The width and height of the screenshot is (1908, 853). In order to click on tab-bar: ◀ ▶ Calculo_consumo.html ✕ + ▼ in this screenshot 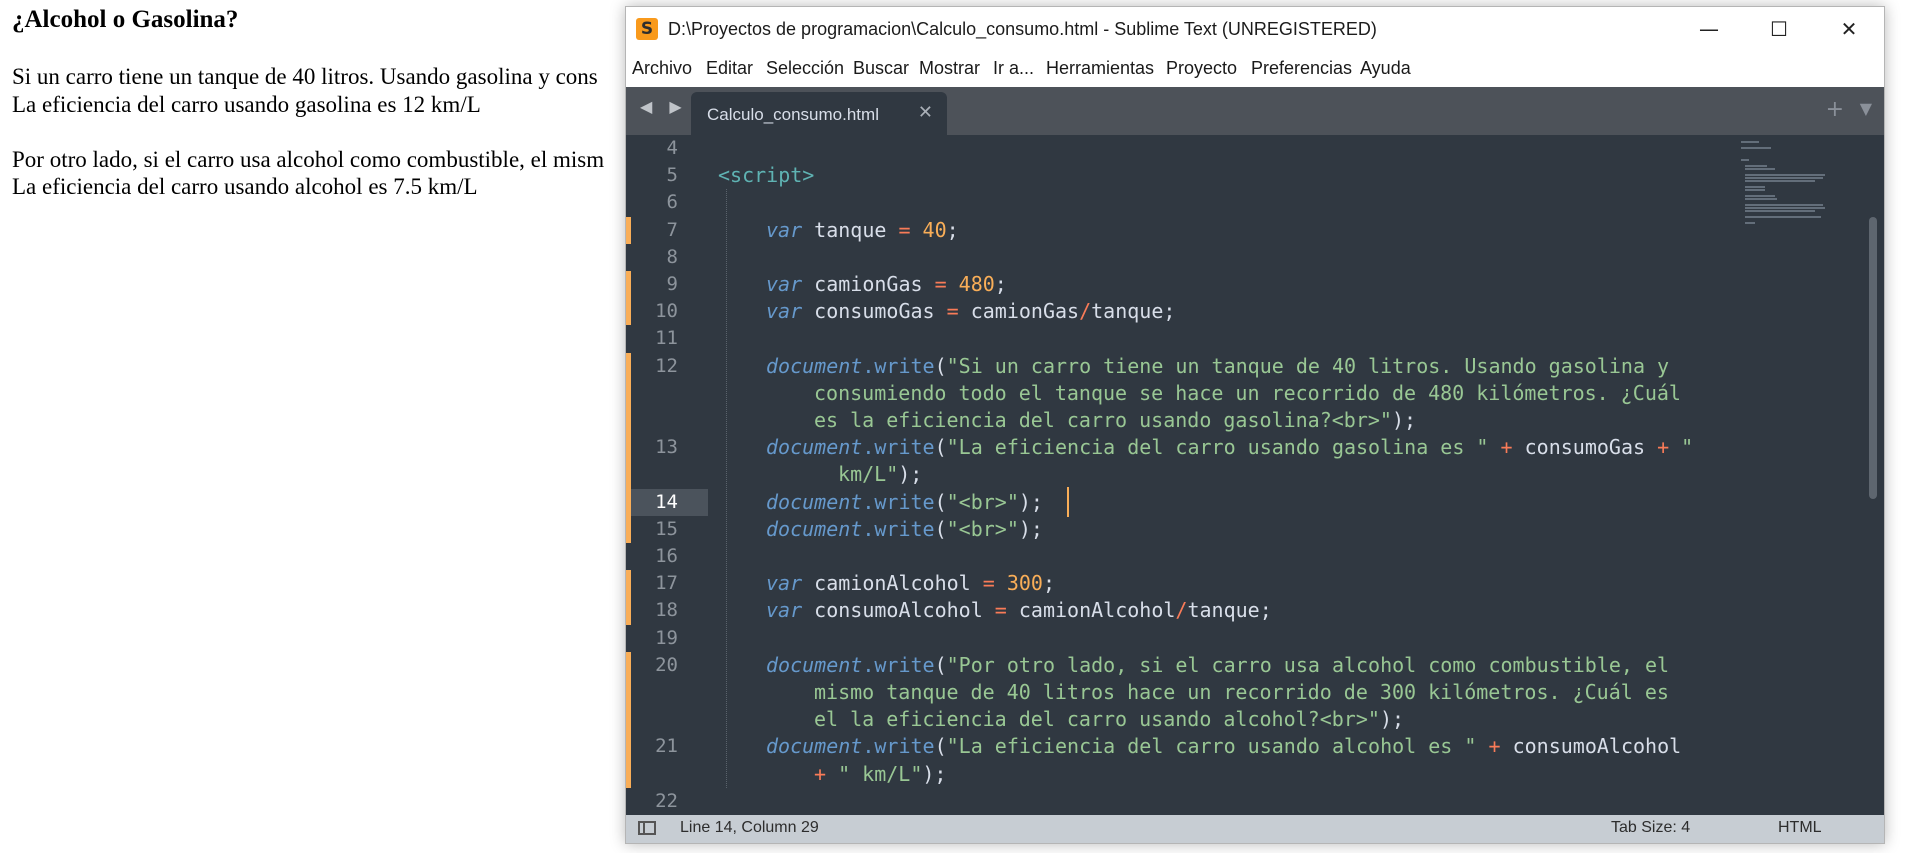, I will do `click(1255, 111)`.